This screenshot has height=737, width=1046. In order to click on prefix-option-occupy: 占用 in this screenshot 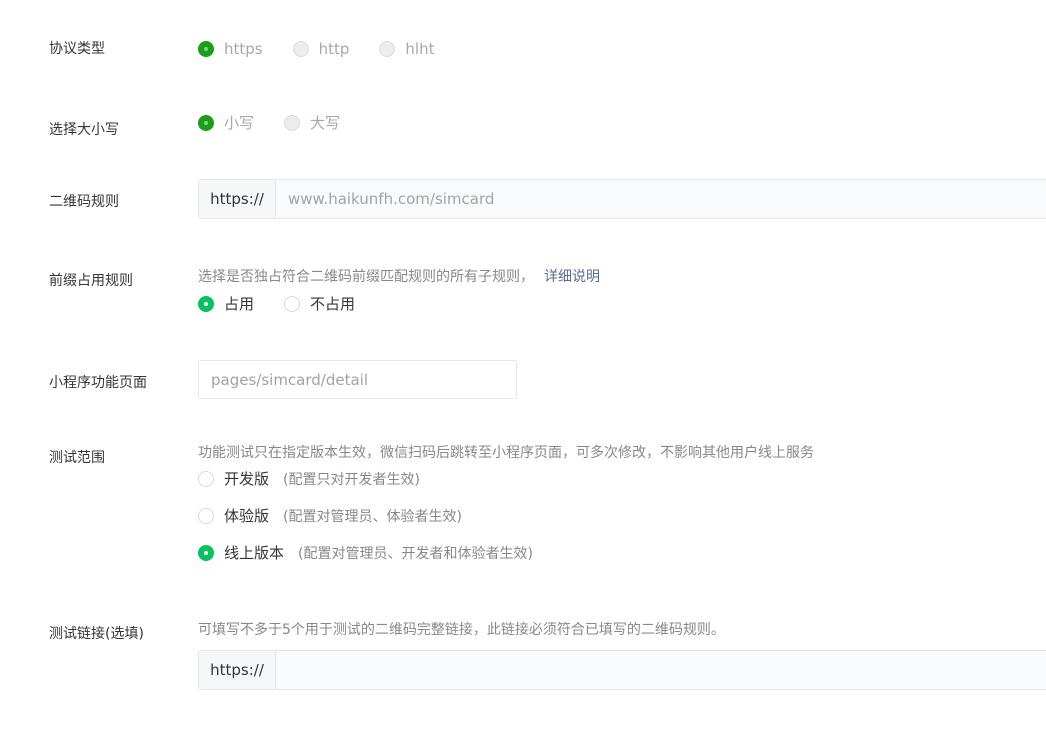, I will do `click(226, 303)`.